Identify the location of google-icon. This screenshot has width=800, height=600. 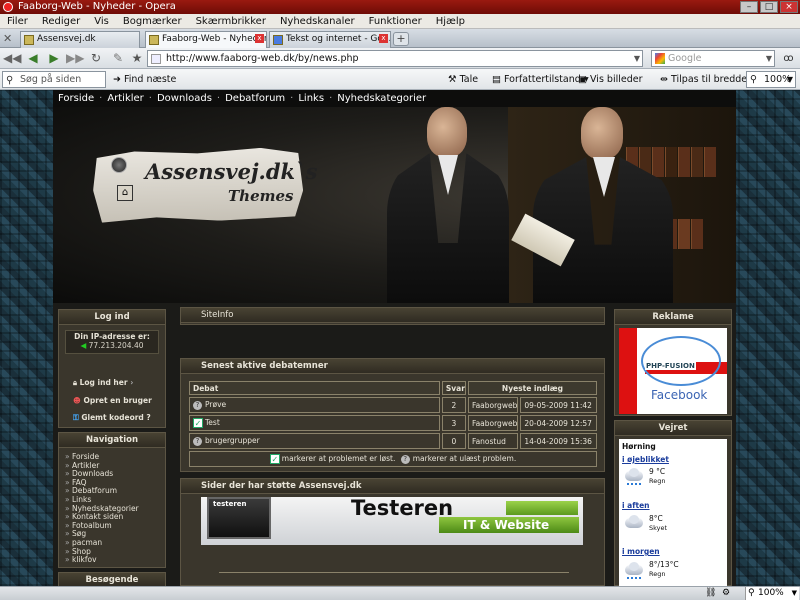
(660, 58).